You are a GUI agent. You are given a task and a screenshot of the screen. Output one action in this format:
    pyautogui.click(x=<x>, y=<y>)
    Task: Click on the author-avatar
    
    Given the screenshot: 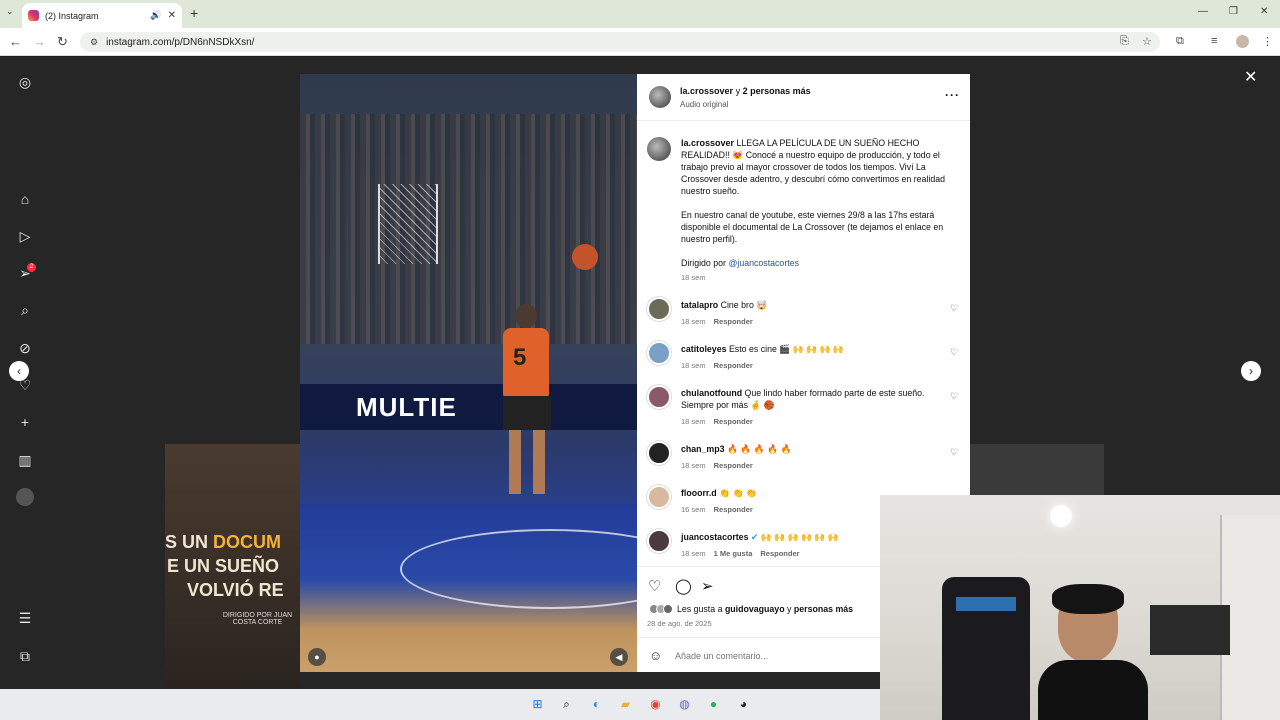 What is the action you would take?
    pyautogui.click(x=660, y=97)
    